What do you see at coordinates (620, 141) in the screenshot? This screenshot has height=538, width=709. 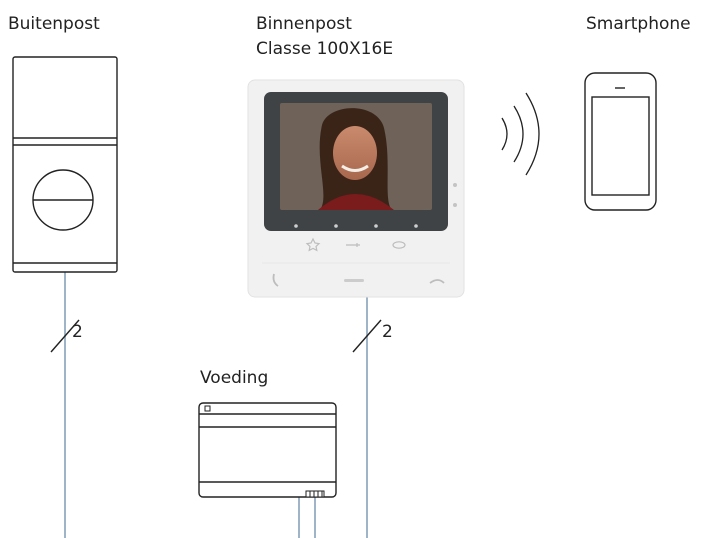 I see `smartphone-device` at bounding box center [620, 141].